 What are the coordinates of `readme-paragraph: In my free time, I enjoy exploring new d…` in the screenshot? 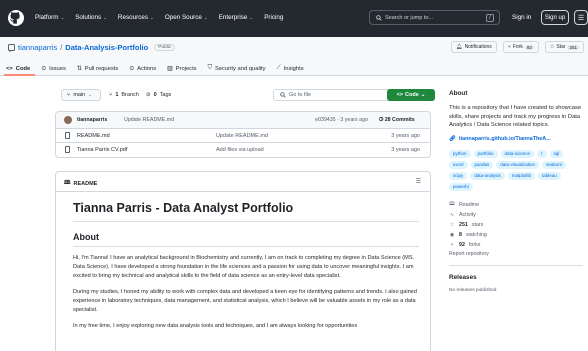 It's located at (215, 326).